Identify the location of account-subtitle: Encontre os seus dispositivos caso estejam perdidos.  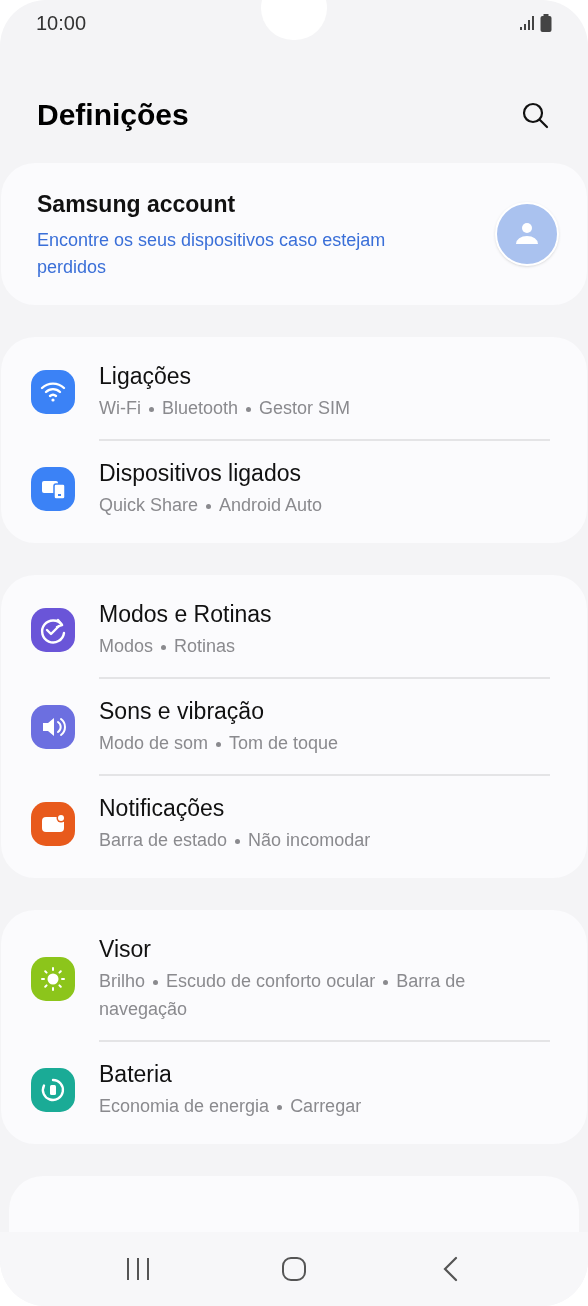
(212, 254).